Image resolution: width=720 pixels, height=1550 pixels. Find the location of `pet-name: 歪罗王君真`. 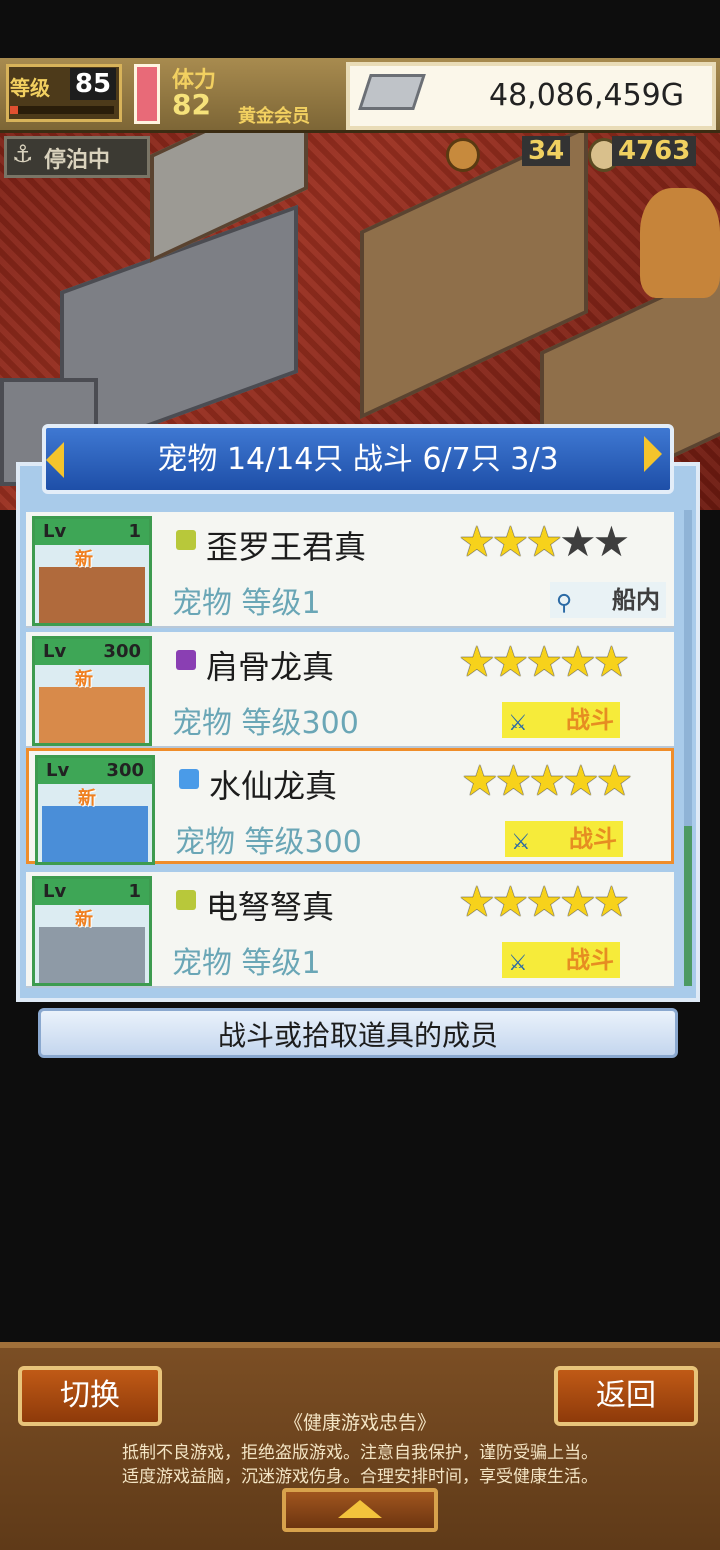

pet-name: 歪罗王君真 is located at coordinates (286, 547).